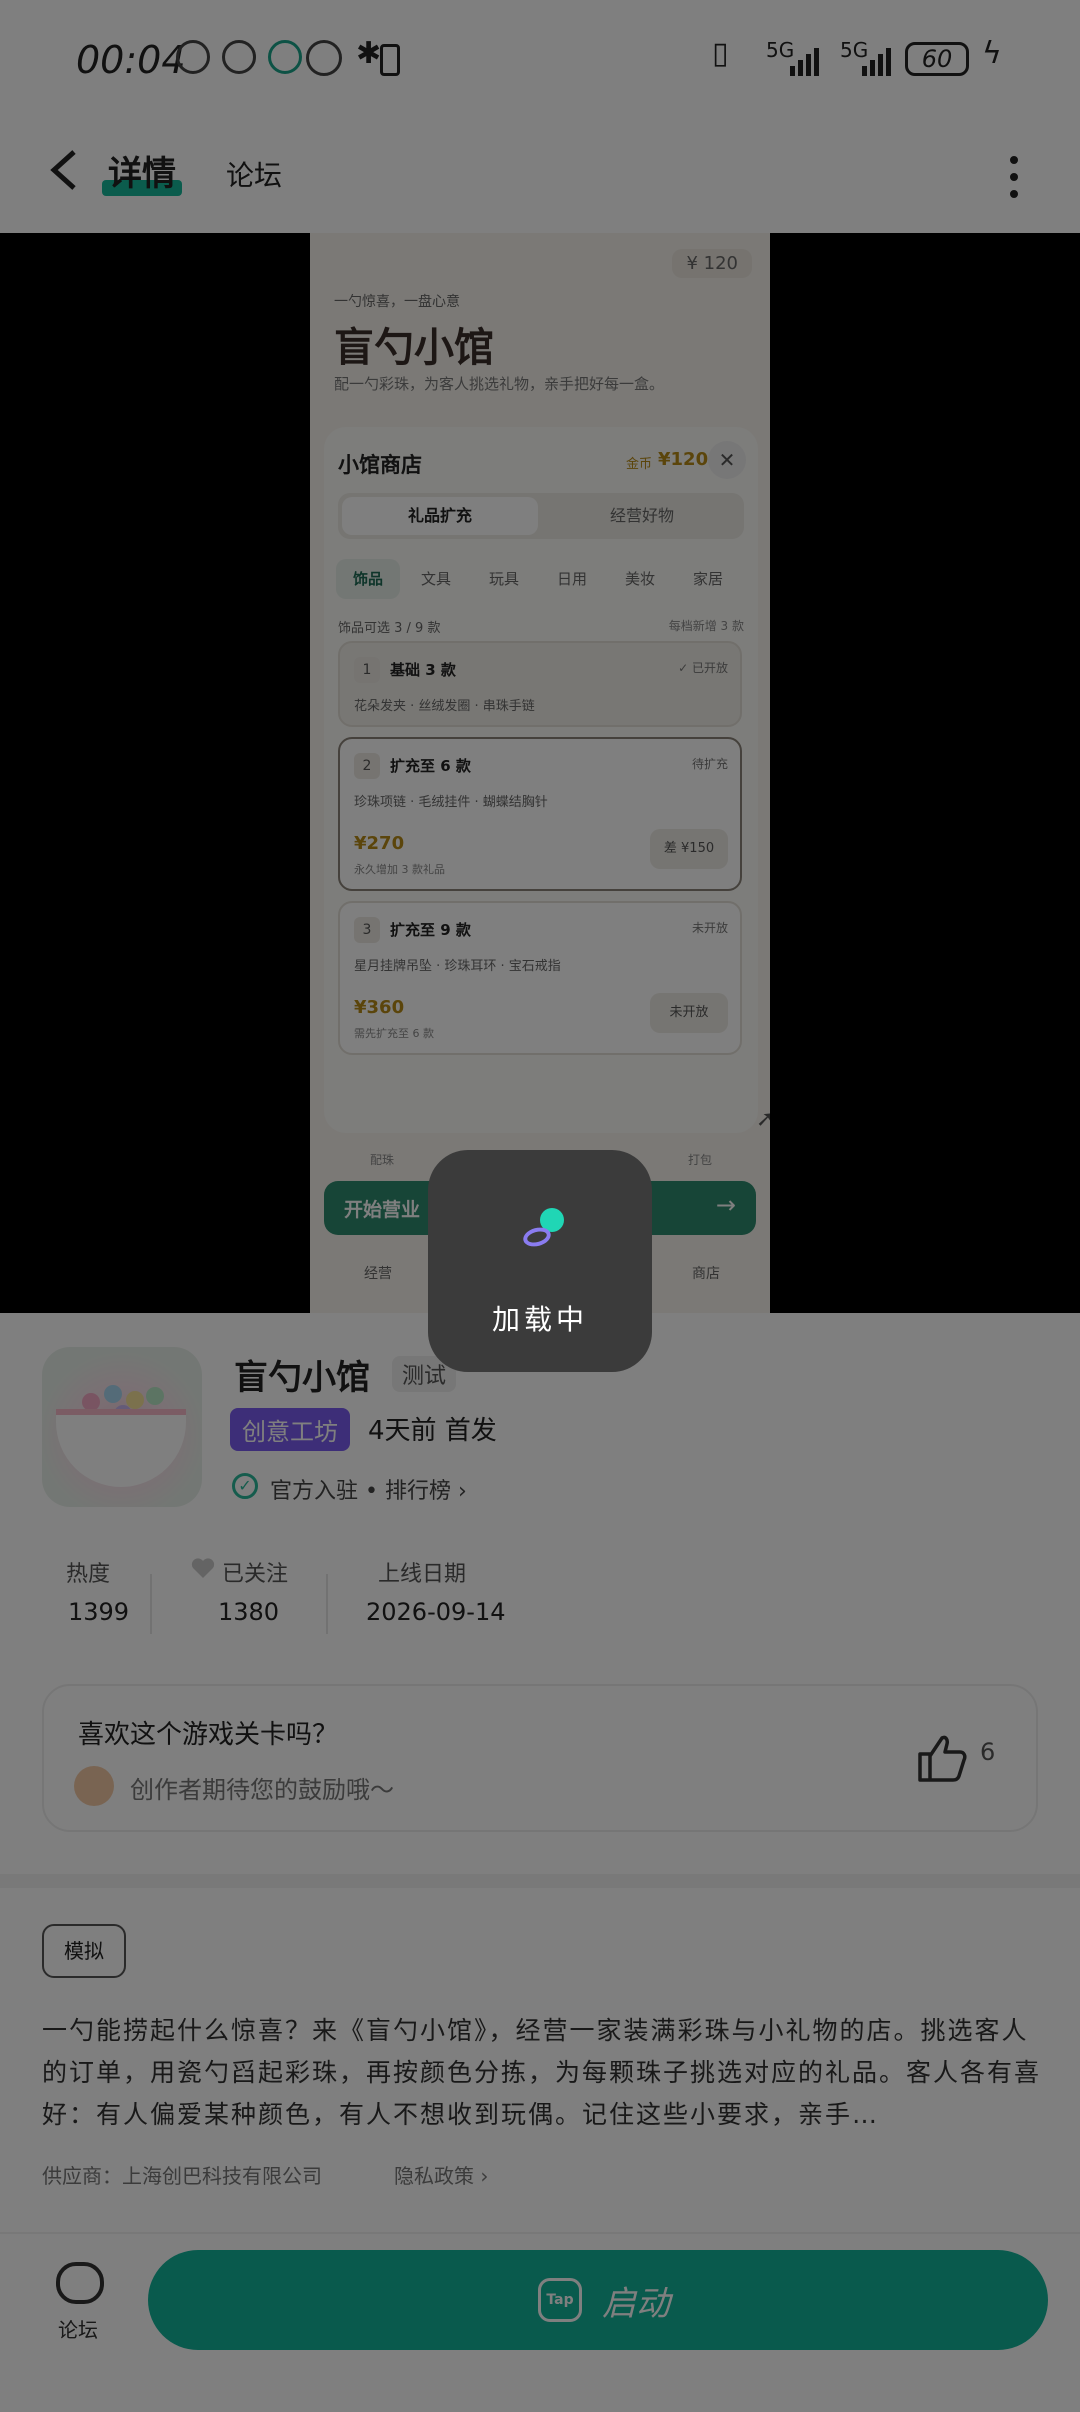 The width and height of the screenshot is (1080, 2412). What do you see at coordinates (539, 1319) in the screenshot?
I see `loading-text: 加载中` at bounding box center [539, 1319].